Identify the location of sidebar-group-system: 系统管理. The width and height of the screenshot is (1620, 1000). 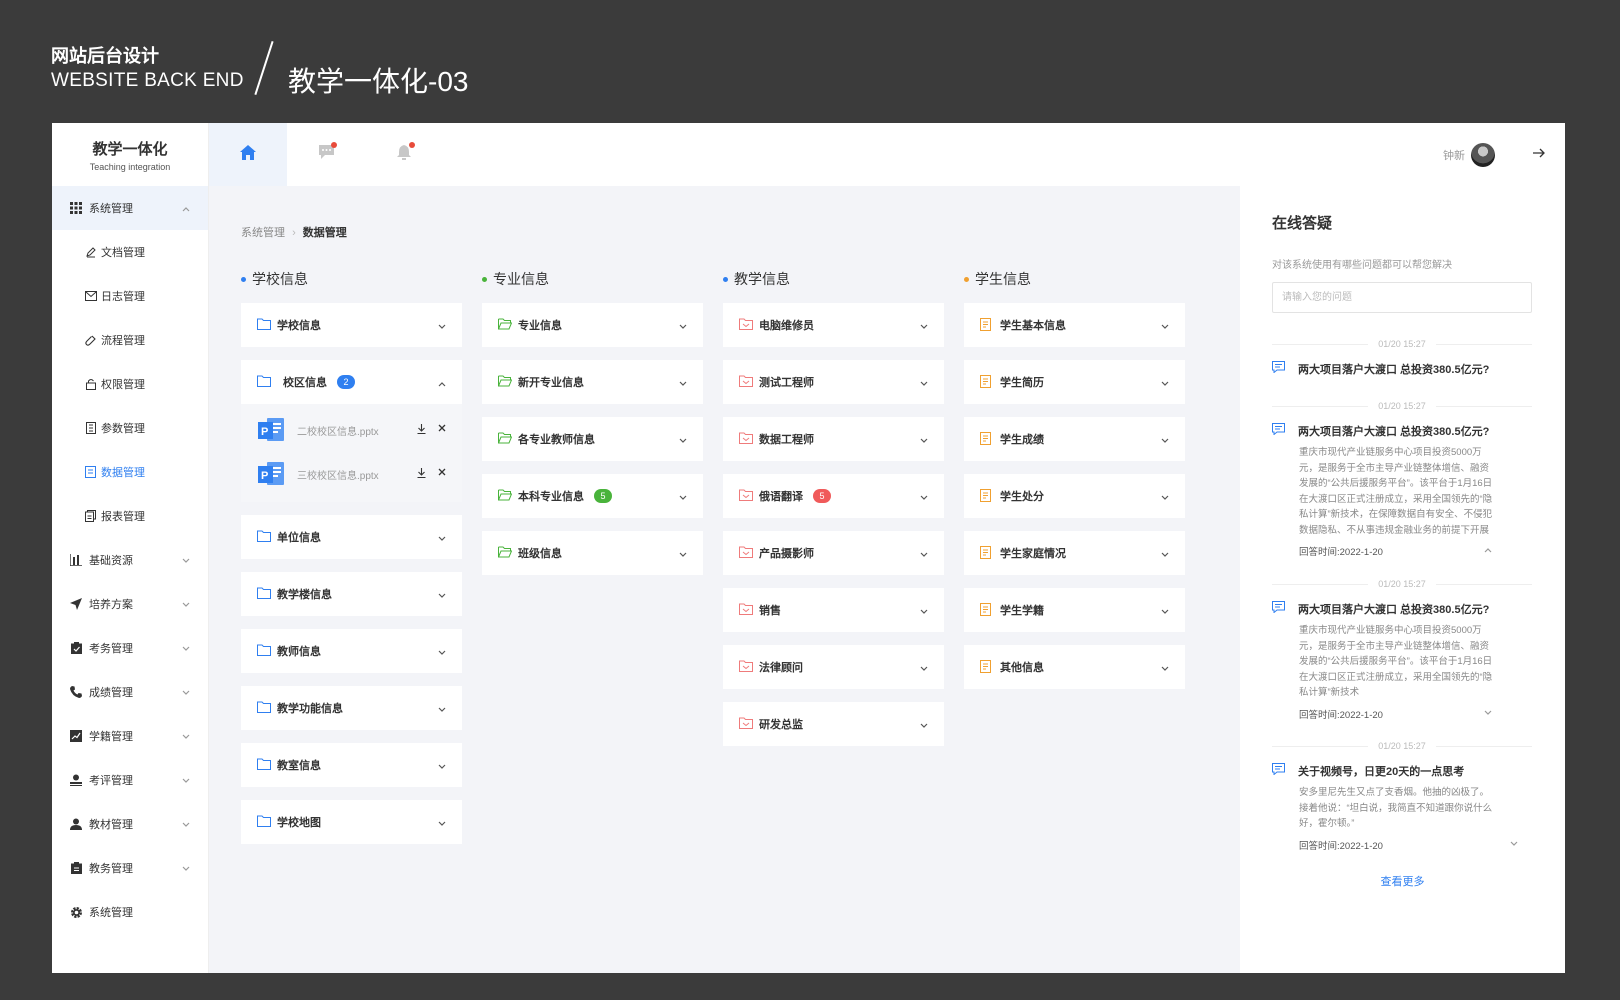
(130, 912).